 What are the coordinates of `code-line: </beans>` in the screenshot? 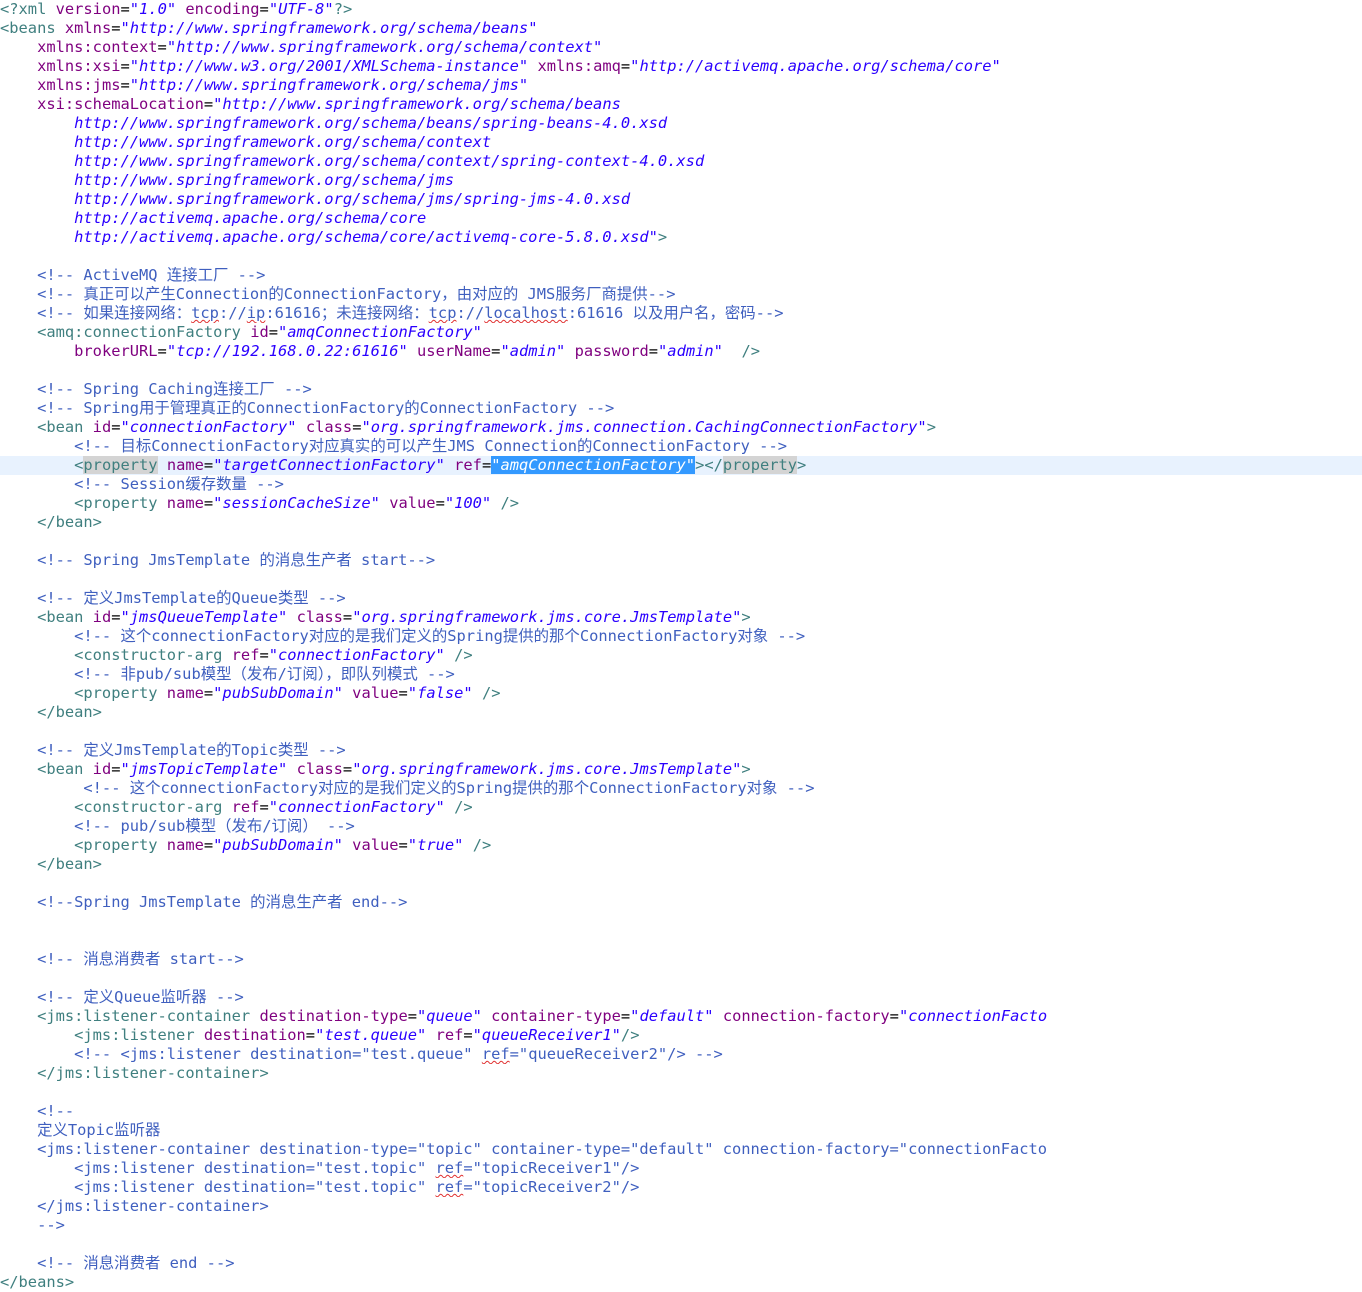 It's located at (564, 1282).